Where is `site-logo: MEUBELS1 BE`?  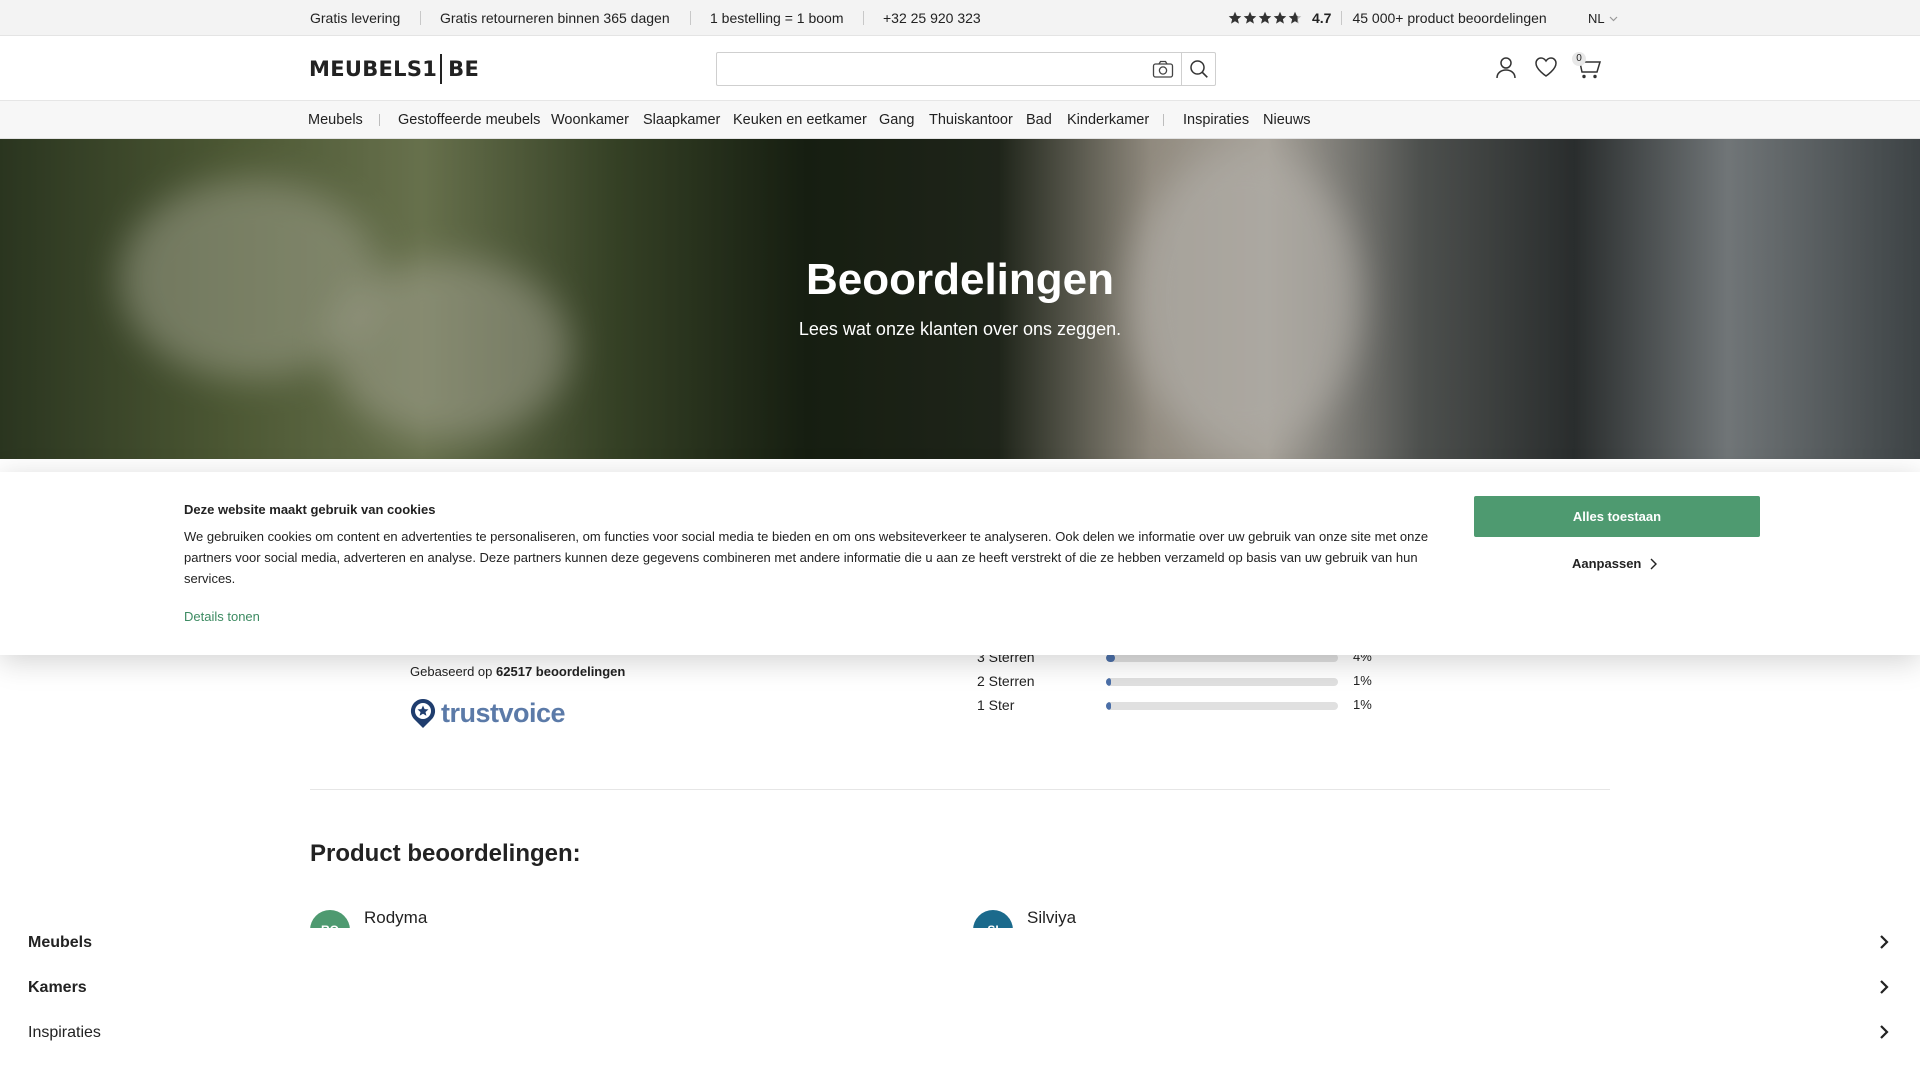
site-logo: MEUBELS1 BE is located at coordinates (394, 69).